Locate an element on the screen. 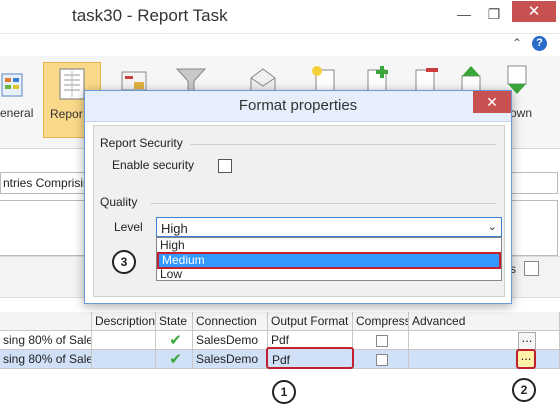 Image resolution: width=560 pixels, height=420 pixels. background-right-field is located at coordinates (534, 183).